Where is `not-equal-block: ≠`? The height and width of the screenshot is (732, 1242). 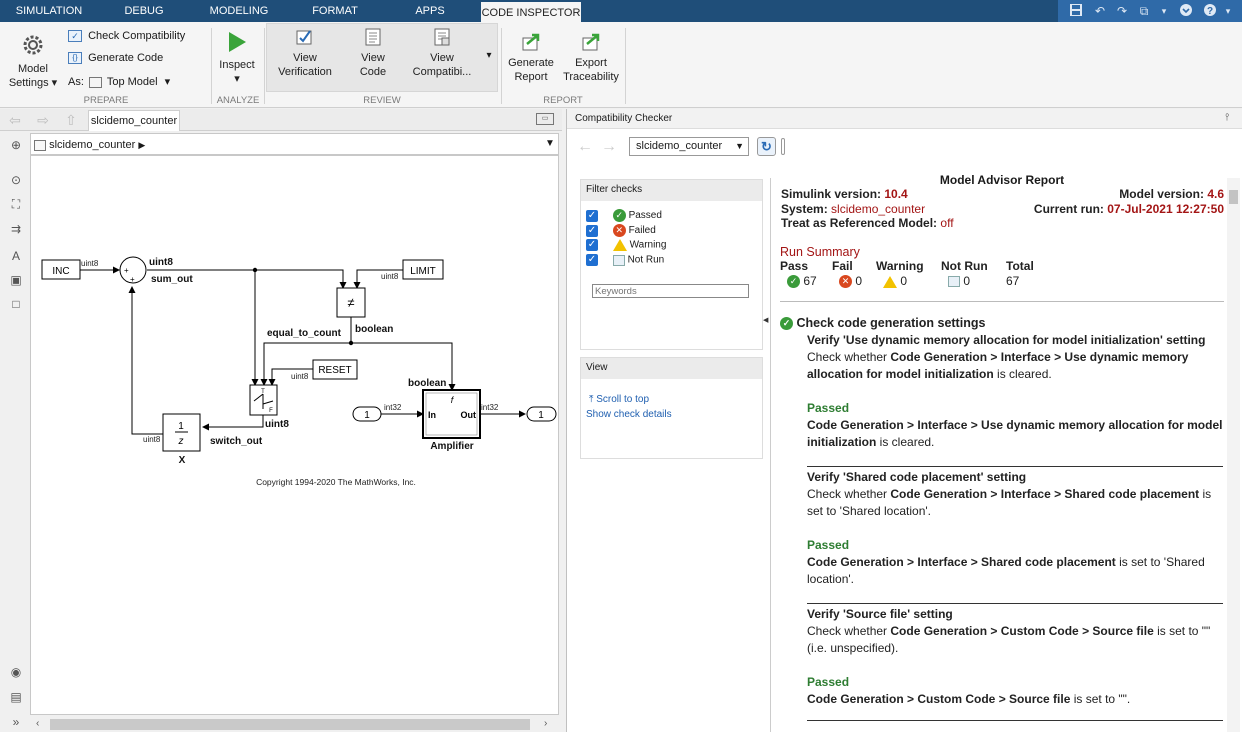 not-equal-block: ≠ is located at coordinates (350, 302).